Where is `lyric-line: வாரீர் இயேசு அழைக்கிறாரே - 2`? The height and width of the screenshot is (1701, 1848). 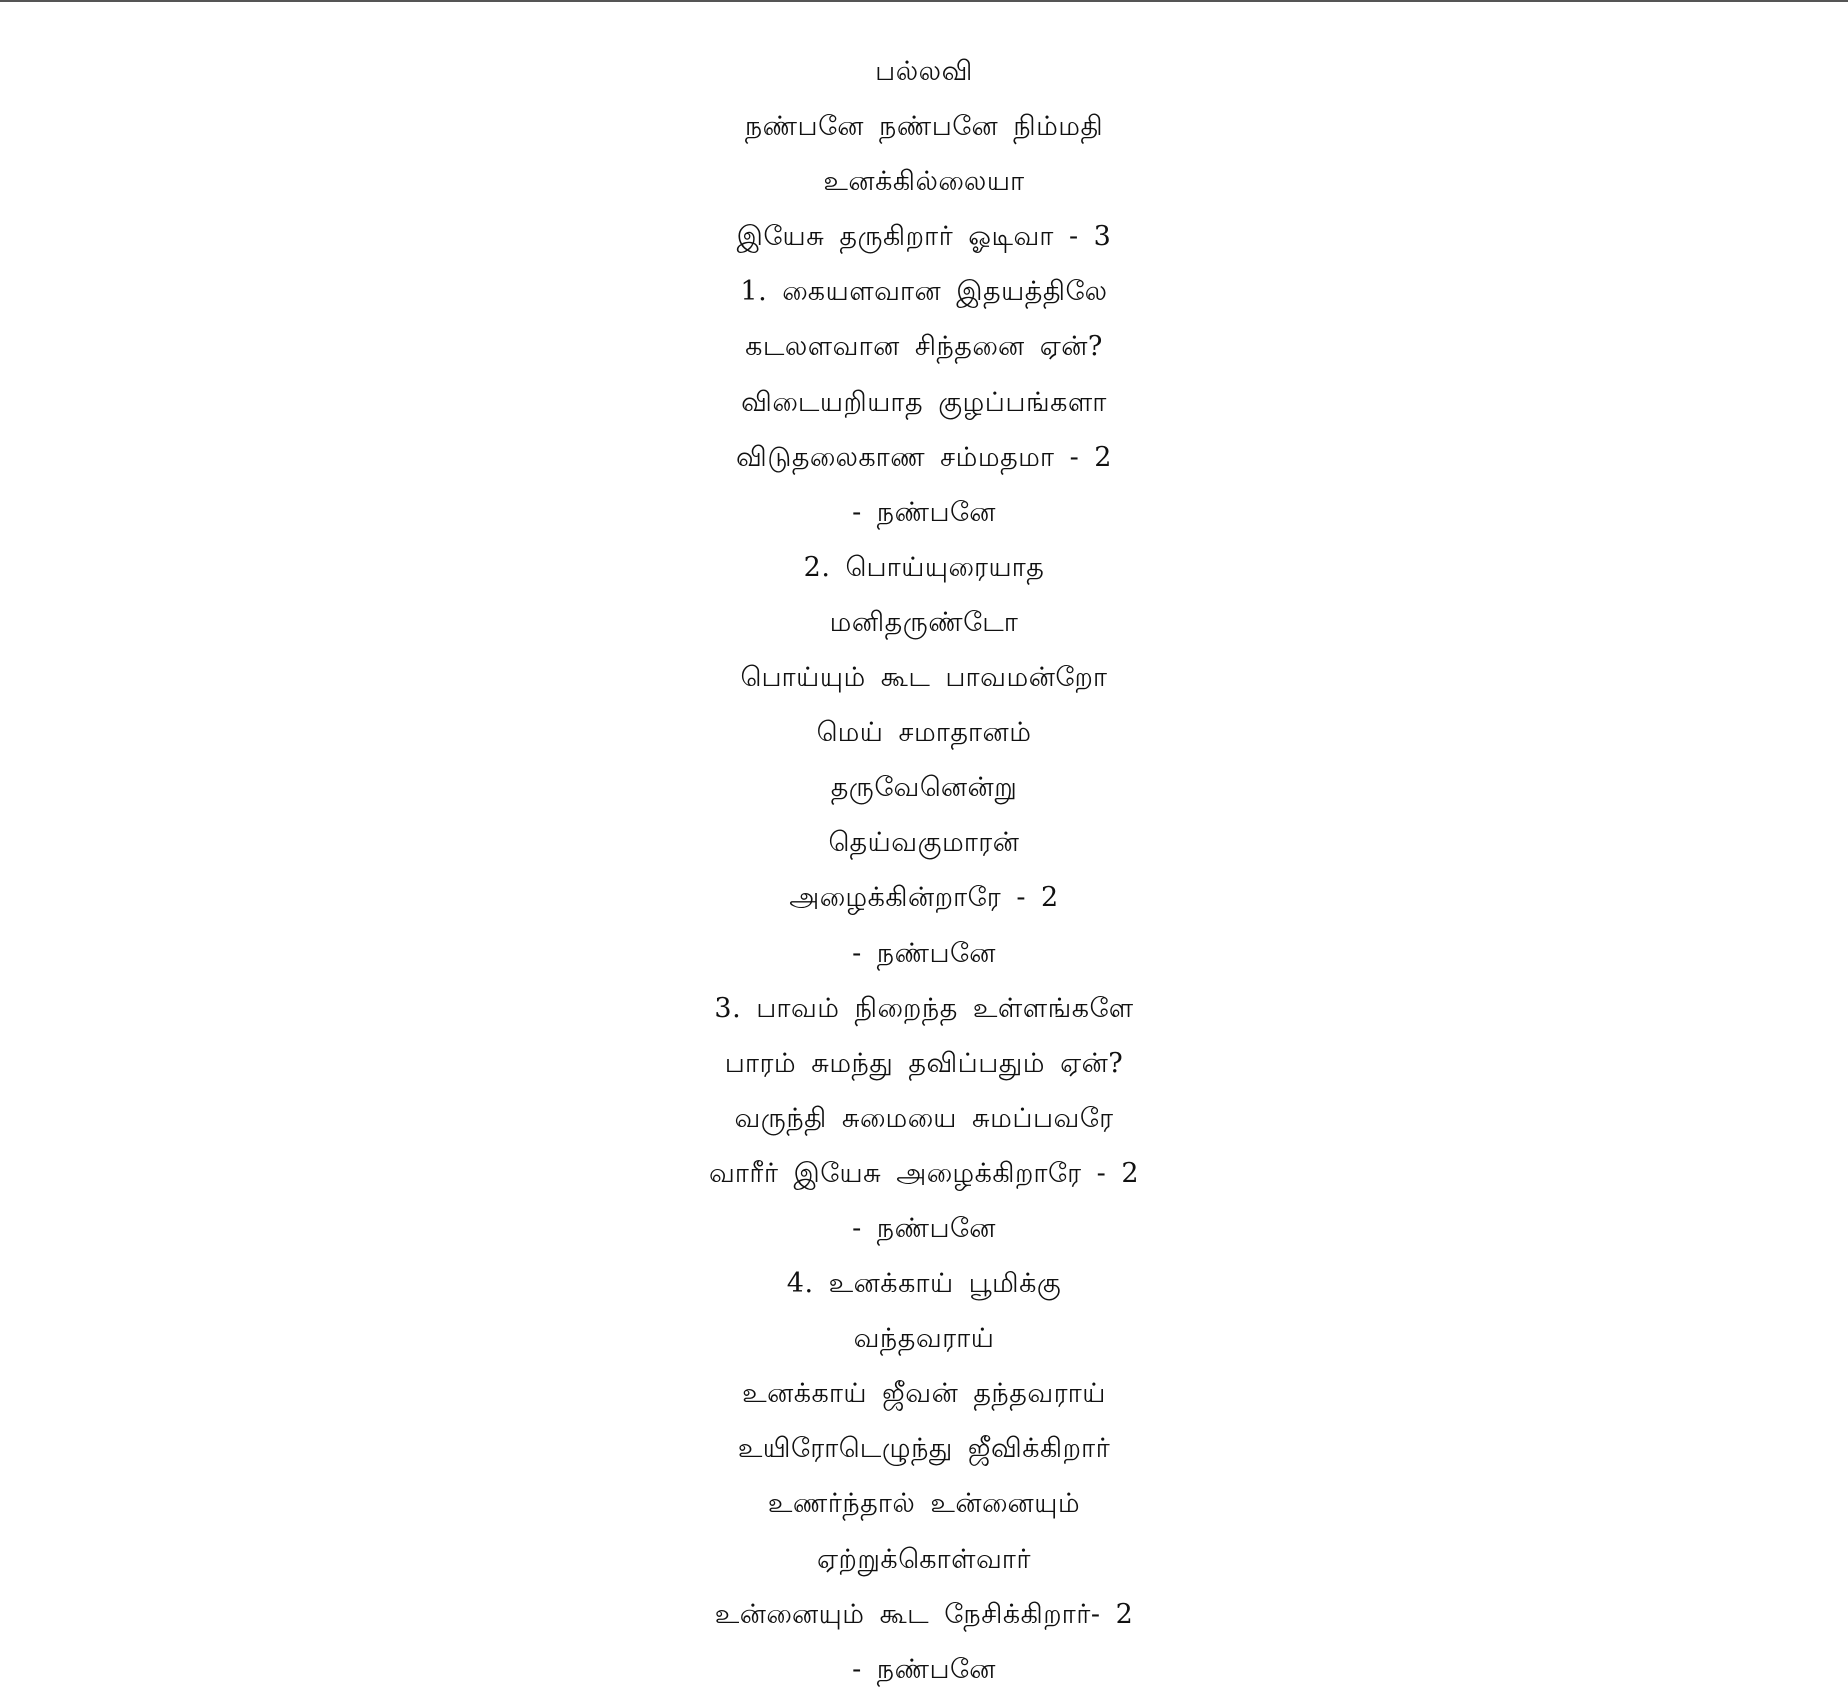
lyric-line: வாரீர் இயேசு அழைக்கிறாரே - 2 is located at coordinates (924, 1173).